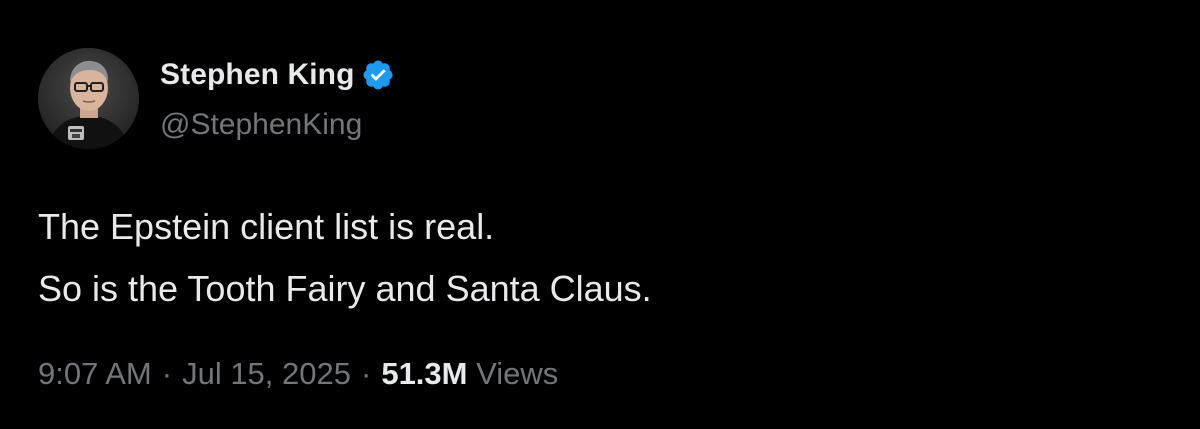 This screenshot has height=429, width=1200. I want to click on author-name-row: Stephen King, so click(277, 75).